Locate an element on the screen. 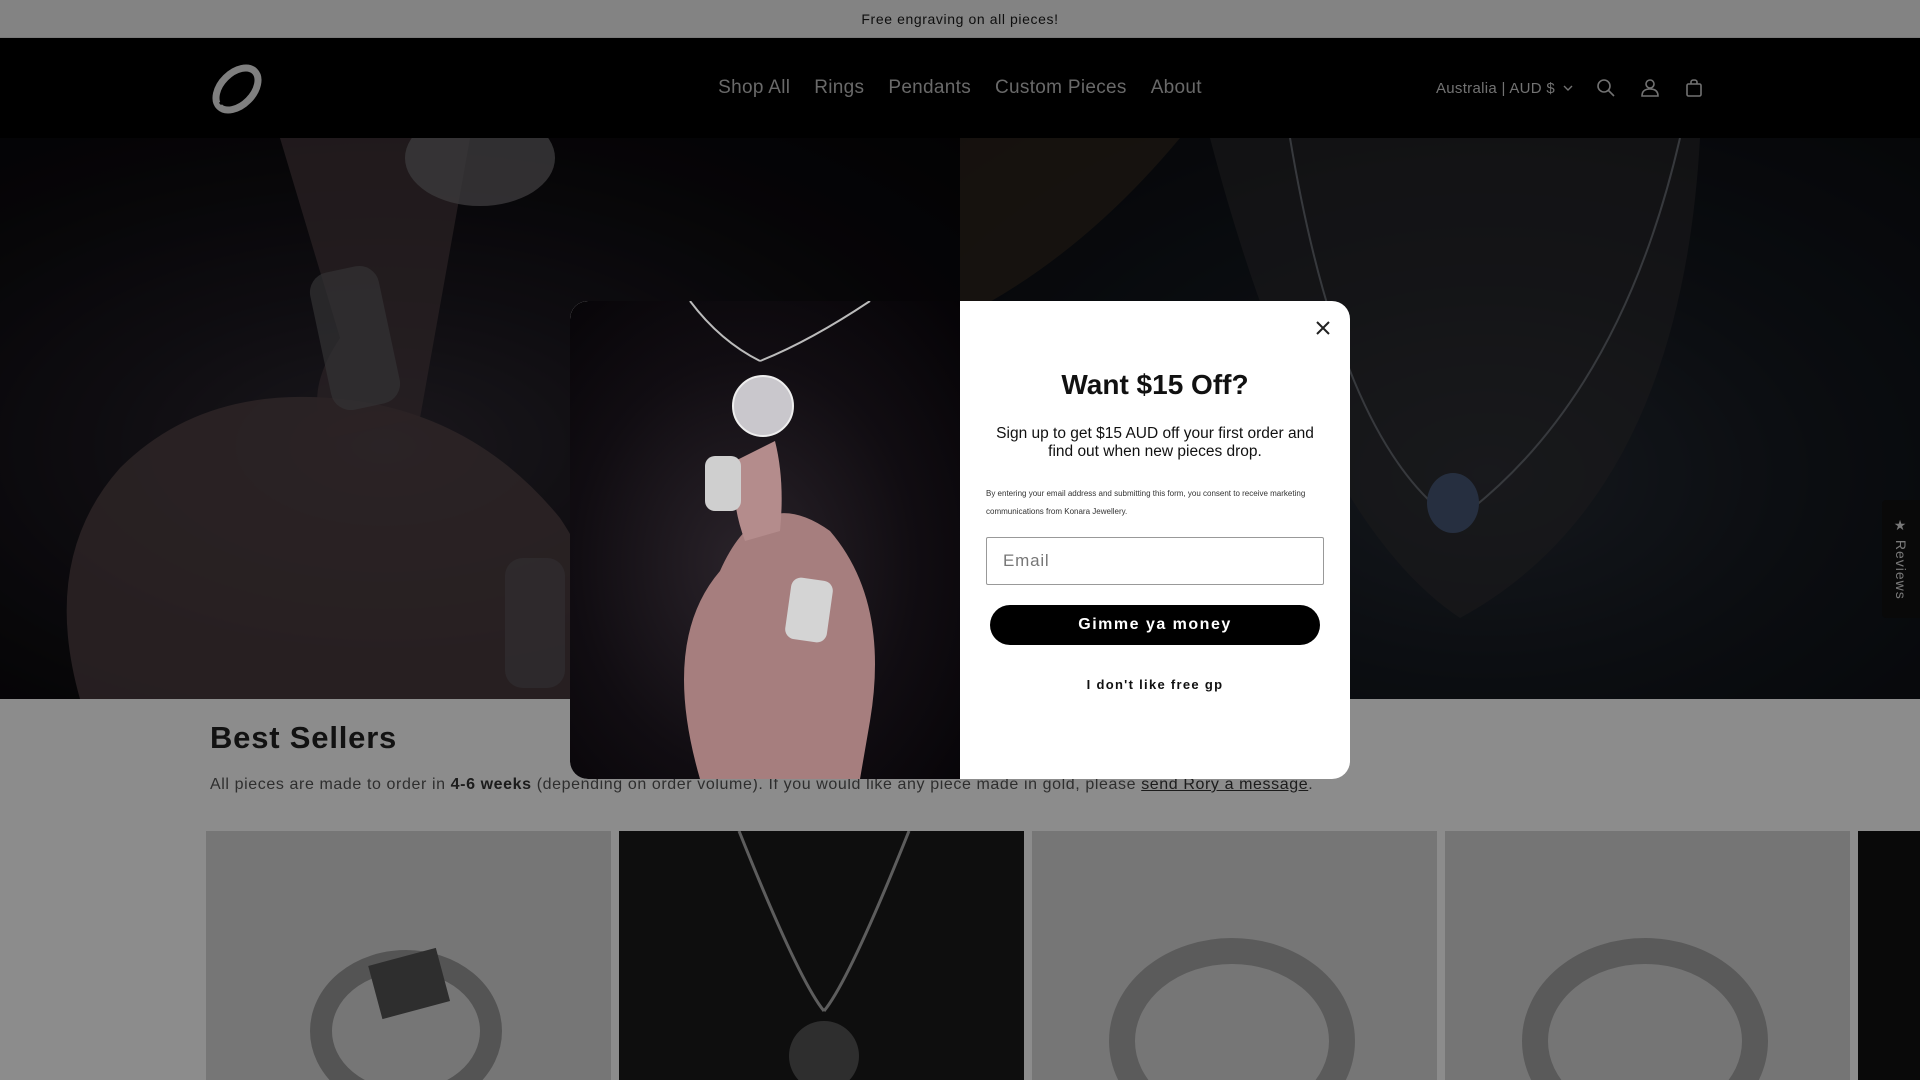 Image resolution: width=1920 pixels, height=1080 pixels. decline-offer-link: I don't like free gp is located at coordinates (1155, 684).